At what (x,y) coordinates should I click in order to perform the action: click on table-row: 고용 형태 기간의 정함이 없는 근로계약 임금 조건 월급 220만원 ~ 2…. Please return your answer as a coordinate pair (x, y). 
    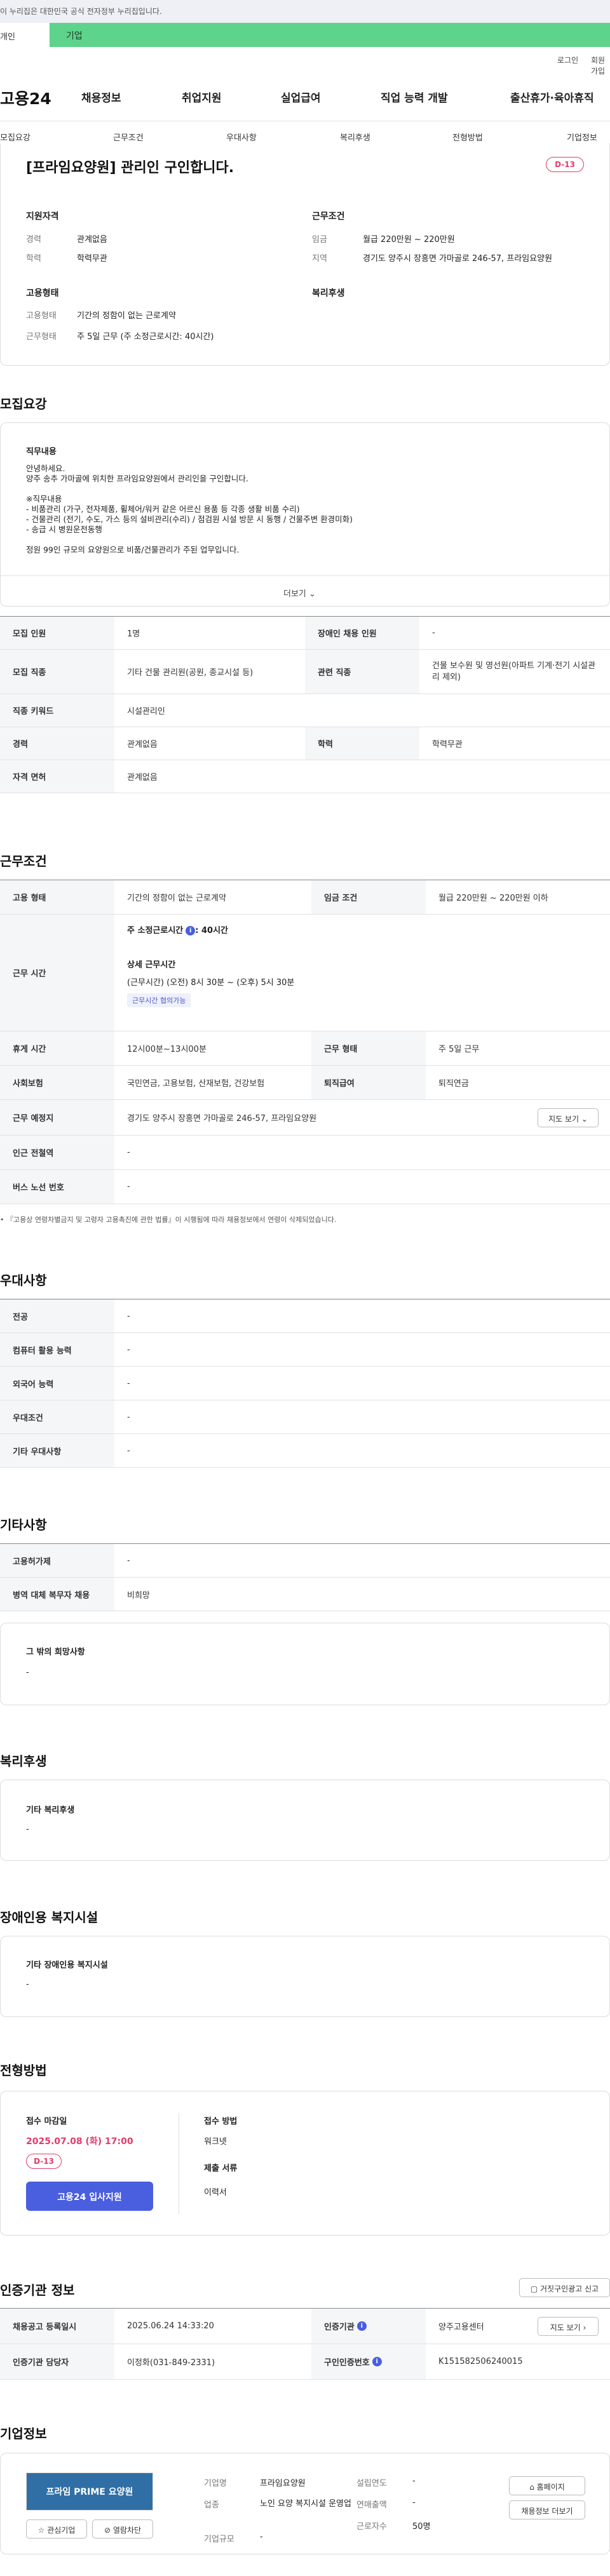
    Looking at the image, I should click on (305, 897).